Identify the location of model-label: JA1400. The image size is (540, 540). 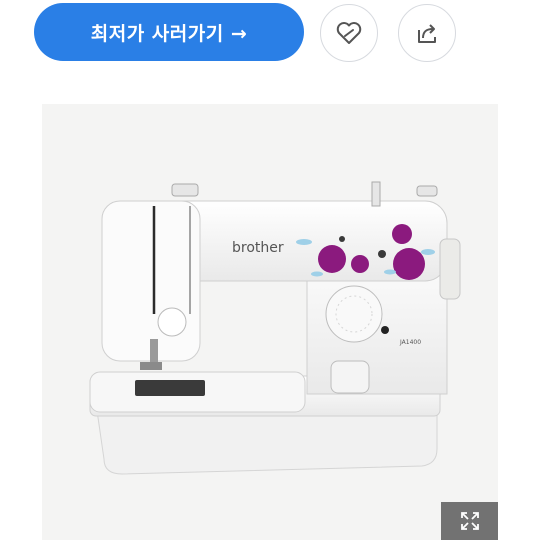
(410, 342).